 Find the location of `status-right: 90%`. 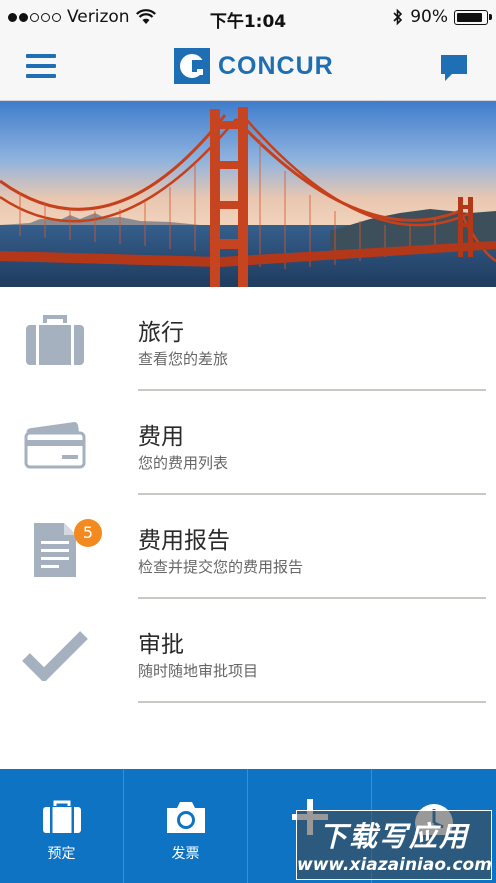

status-right: 90% is located at coordinates (442, 17).